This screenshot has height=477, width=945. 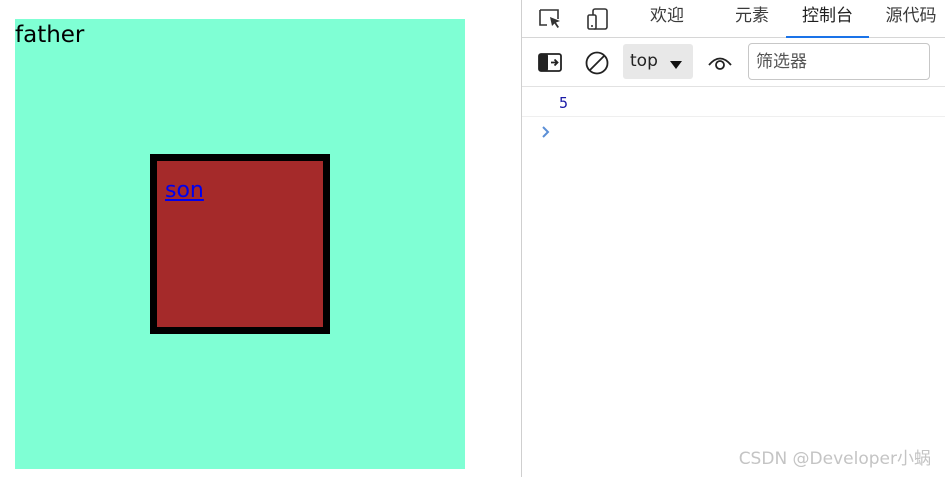 I want to click on tab-console: 控制台, so click(x=827, y=19).